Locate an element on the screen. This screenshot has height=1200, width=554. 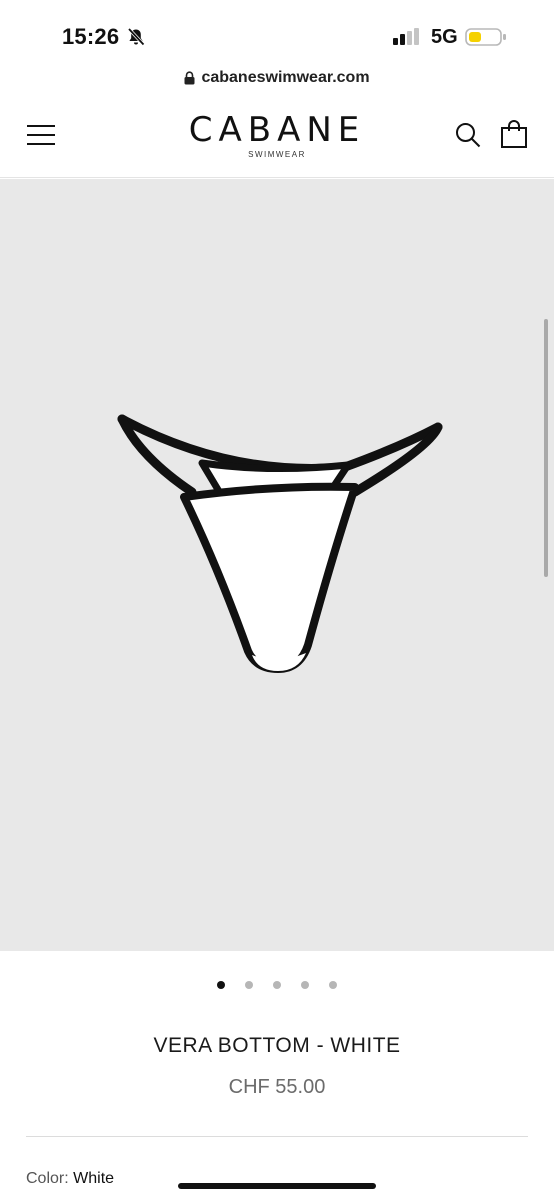
color-label: Color: is located at coordinates (47, 1178).